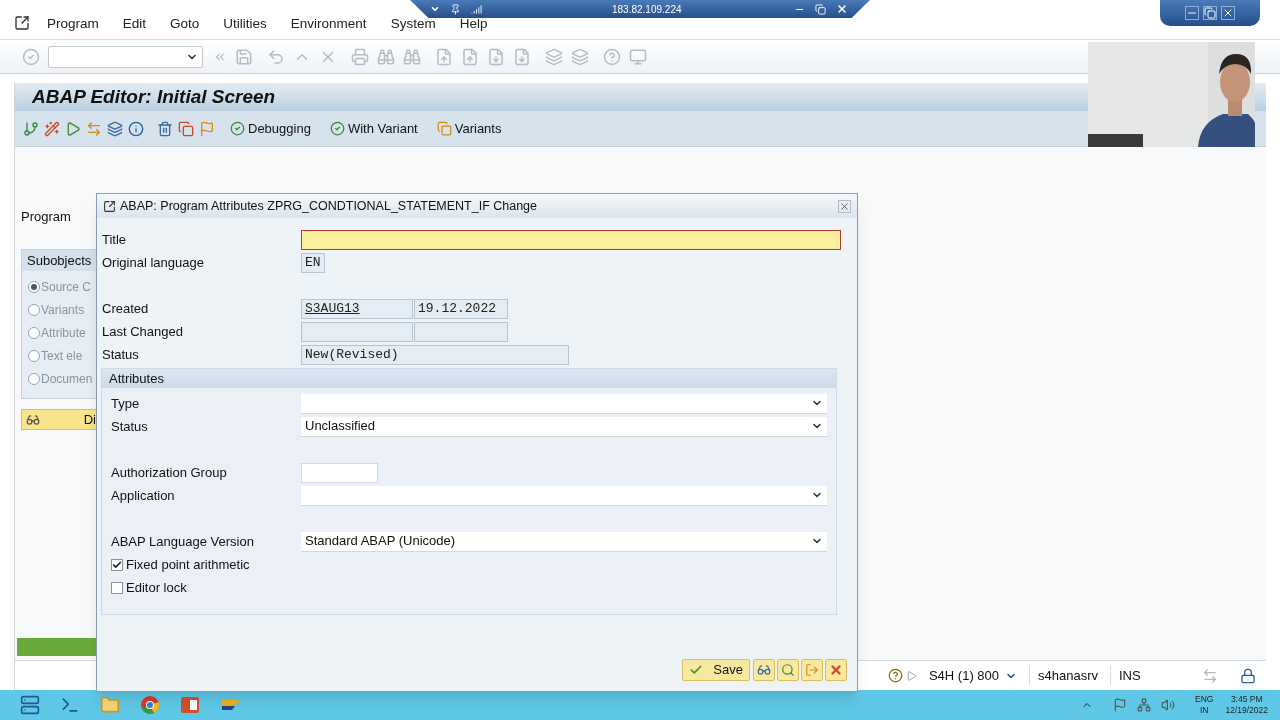 The height and width of the screenshot is (720, 1280). I want to click on remote-address: 183.82.109.224, so click(647, 9).